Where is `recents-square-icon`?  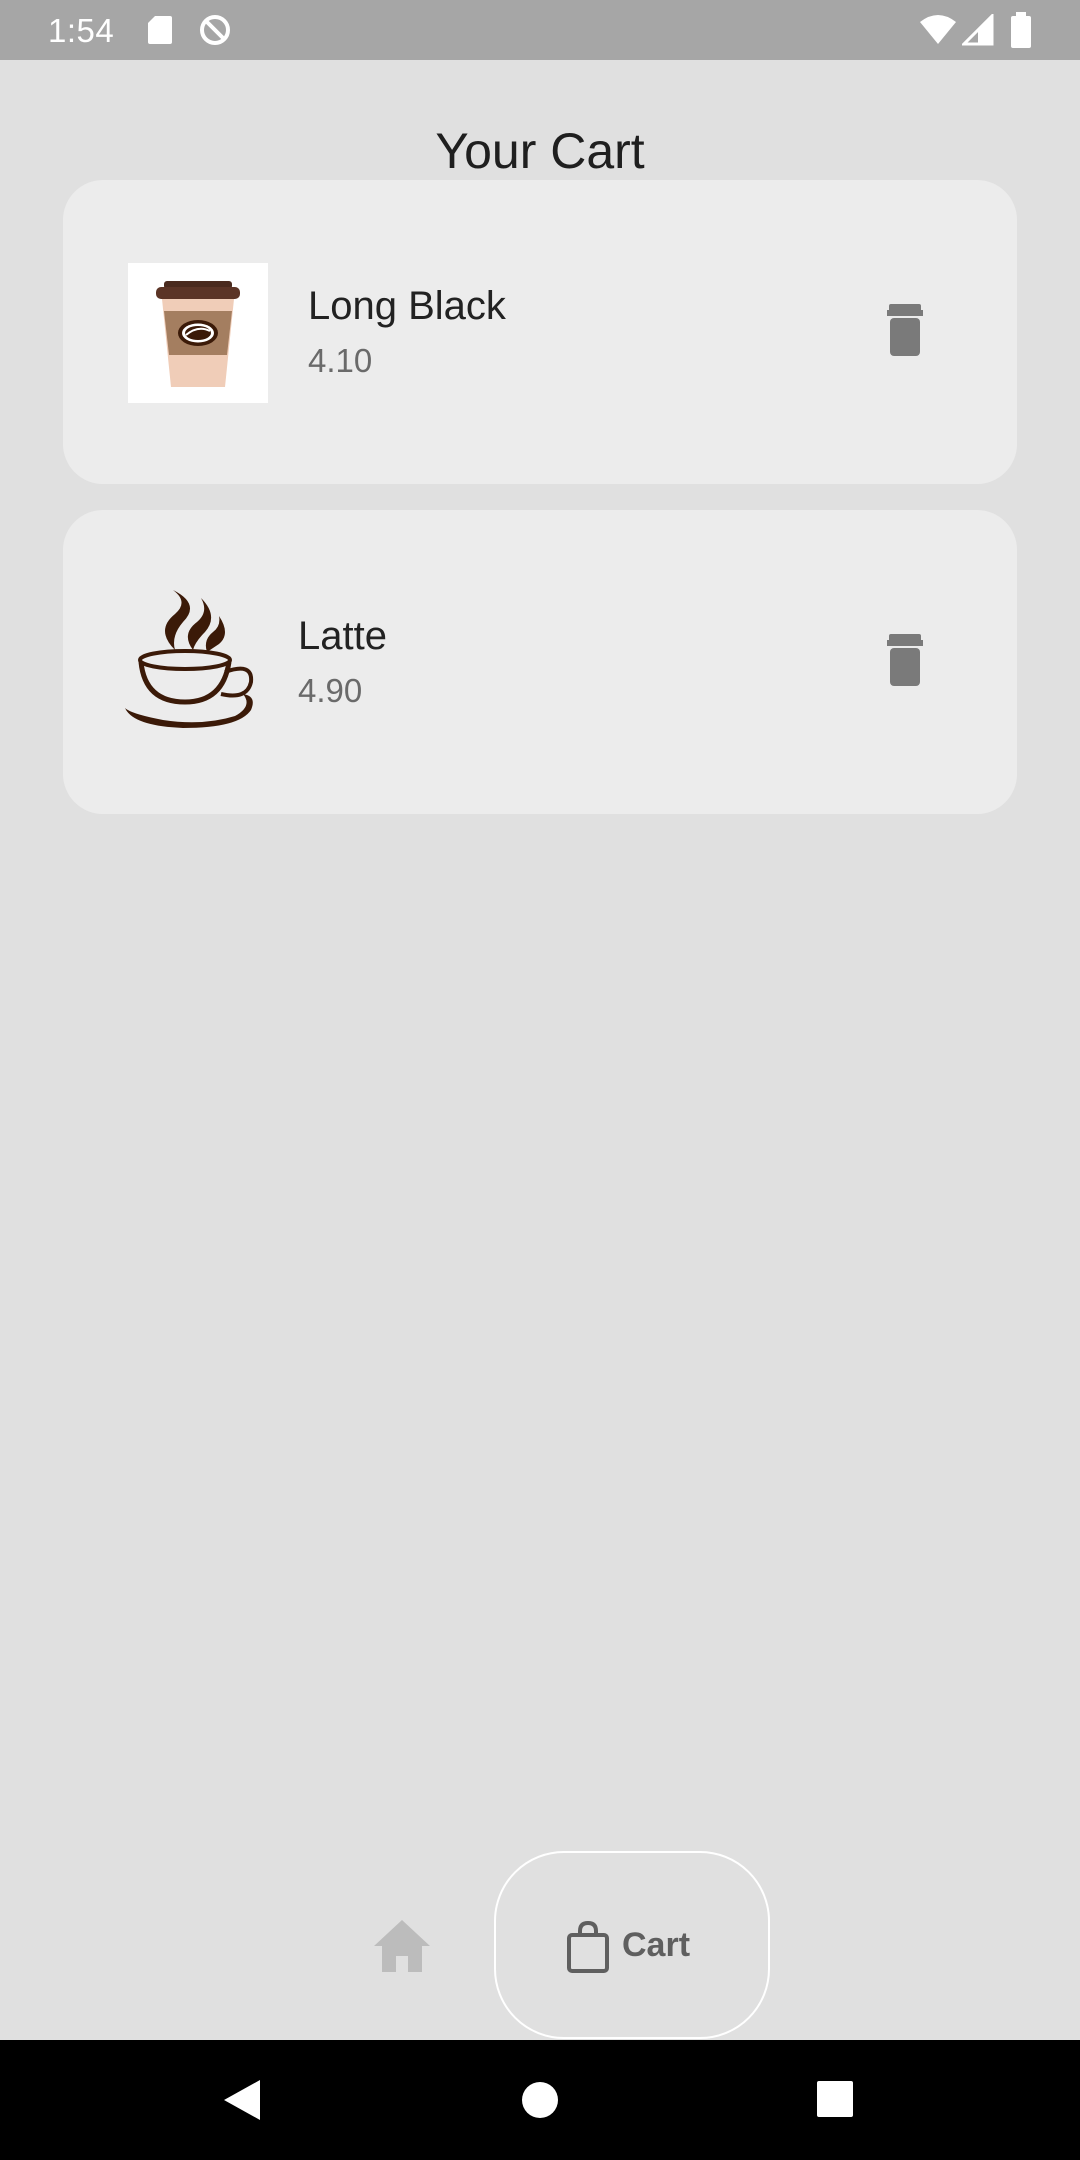 recents-square-icon is located at coordinates (835, 2099).